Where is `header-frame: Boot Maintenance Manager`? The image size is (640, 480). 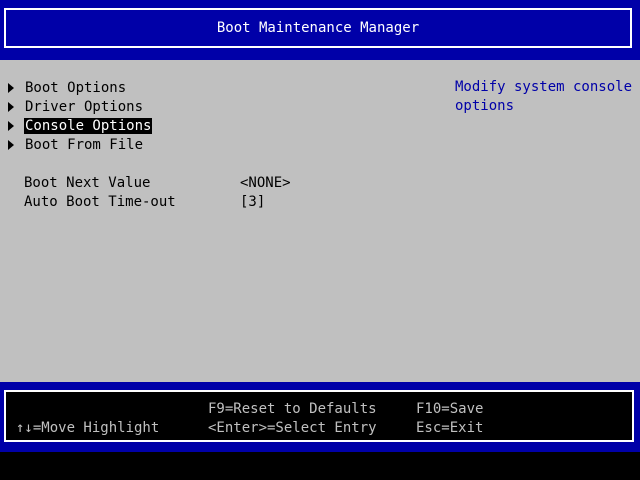 header-frame: Boot Maintenance Manager is located at coordinates (318, 28).